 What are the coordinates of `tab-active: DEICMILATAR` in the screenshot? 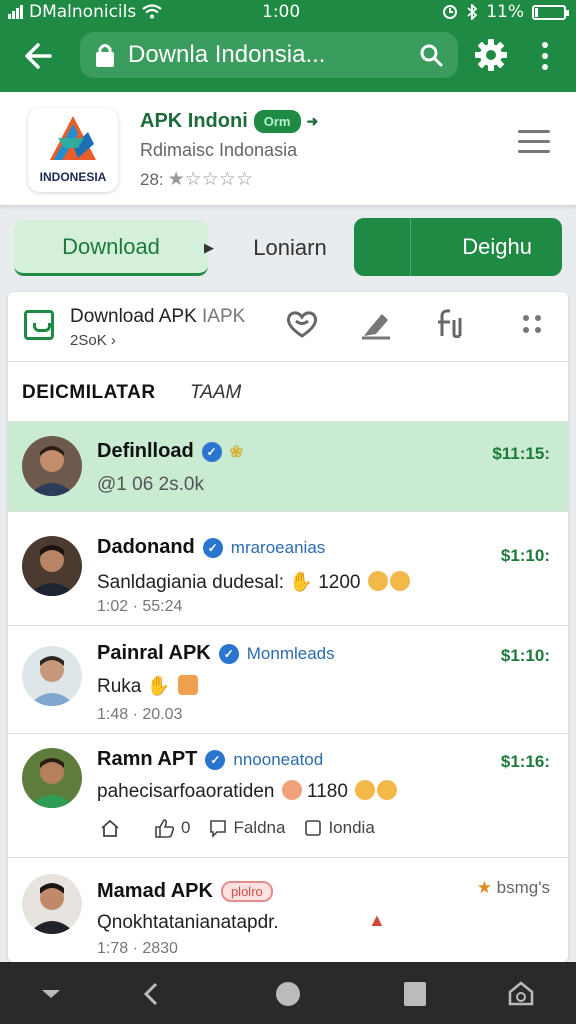 It's located at (89, 393).